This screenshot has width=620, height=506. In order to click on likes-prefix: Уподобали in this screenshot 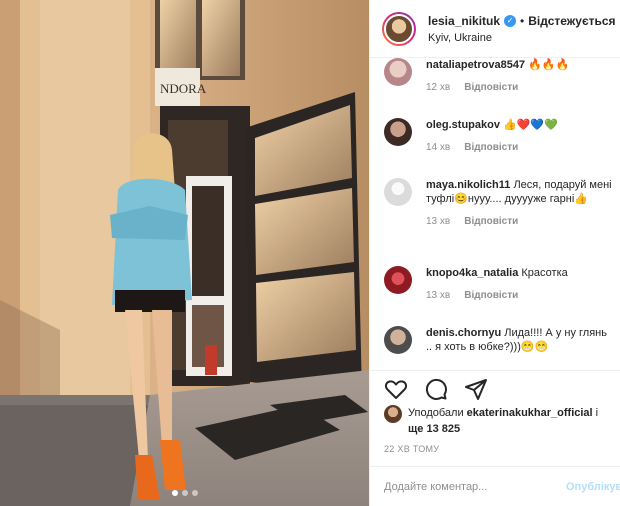, I will do `click(436, 413)`.